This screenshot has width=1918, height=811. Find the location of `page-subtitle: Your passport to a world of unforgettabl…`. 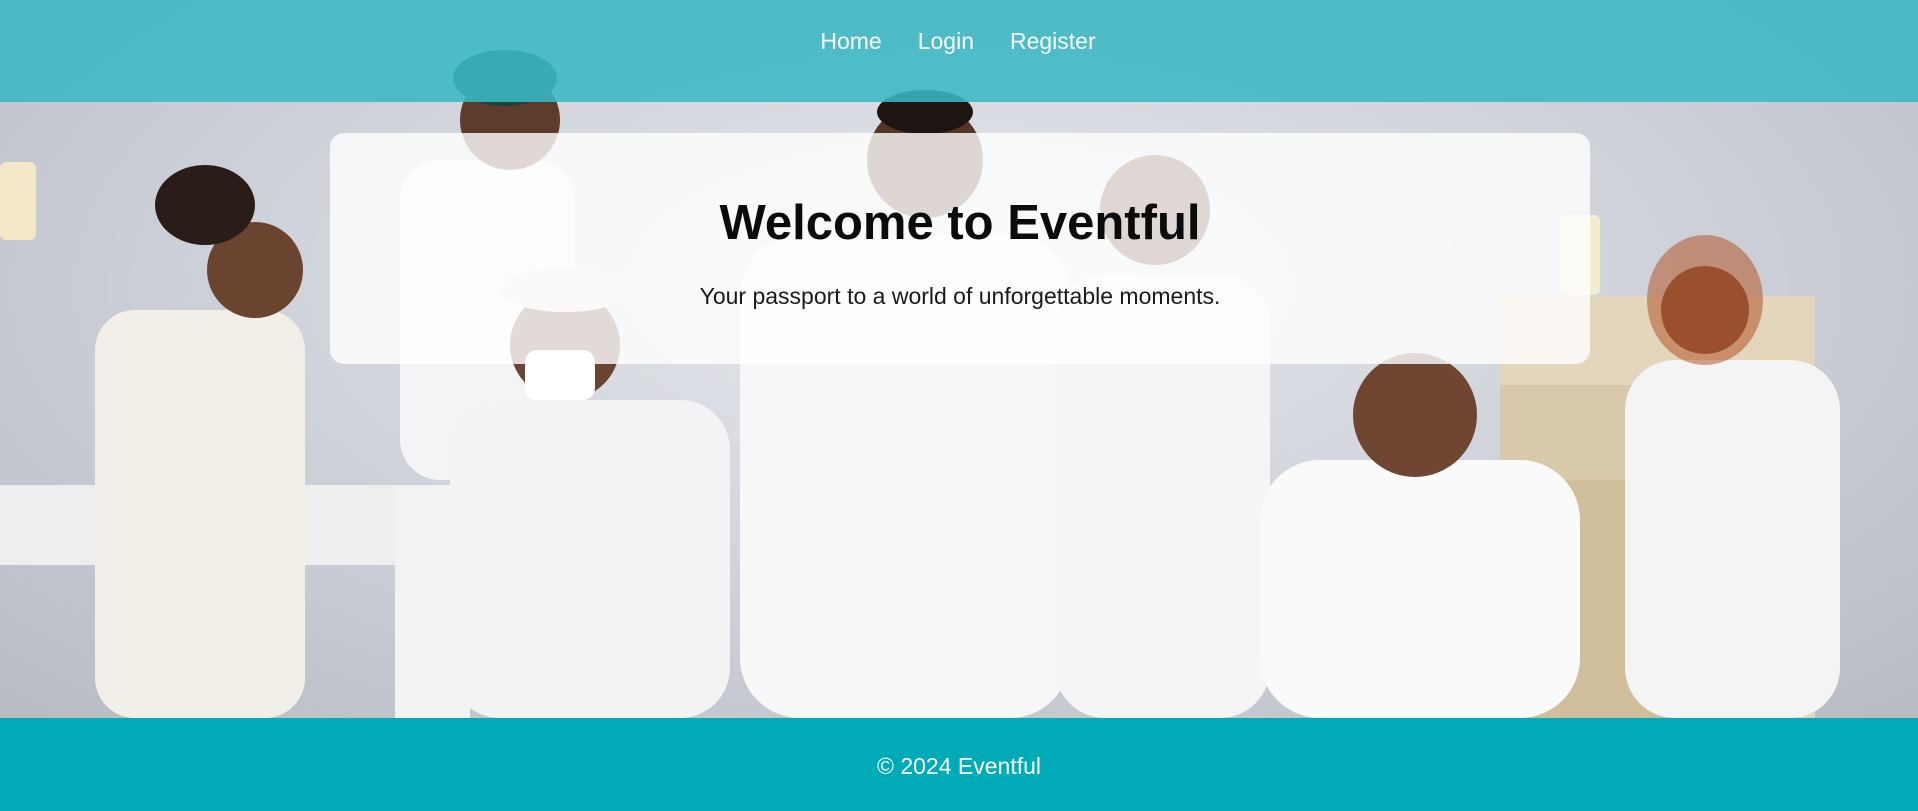

page-subtitle: Your passport to a world of unforgettabl… is located at coordinates (960, 296).